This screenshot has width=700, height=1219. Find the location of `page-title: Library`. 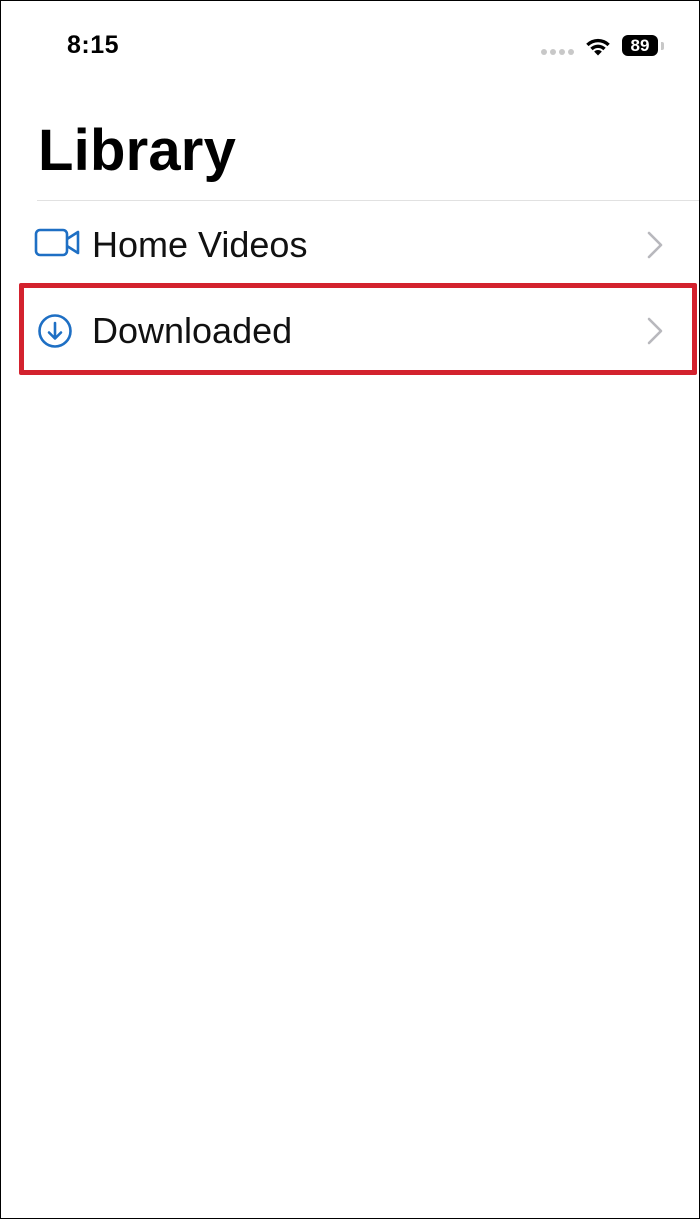

page-title: Library is located at coordinates (137, 150).